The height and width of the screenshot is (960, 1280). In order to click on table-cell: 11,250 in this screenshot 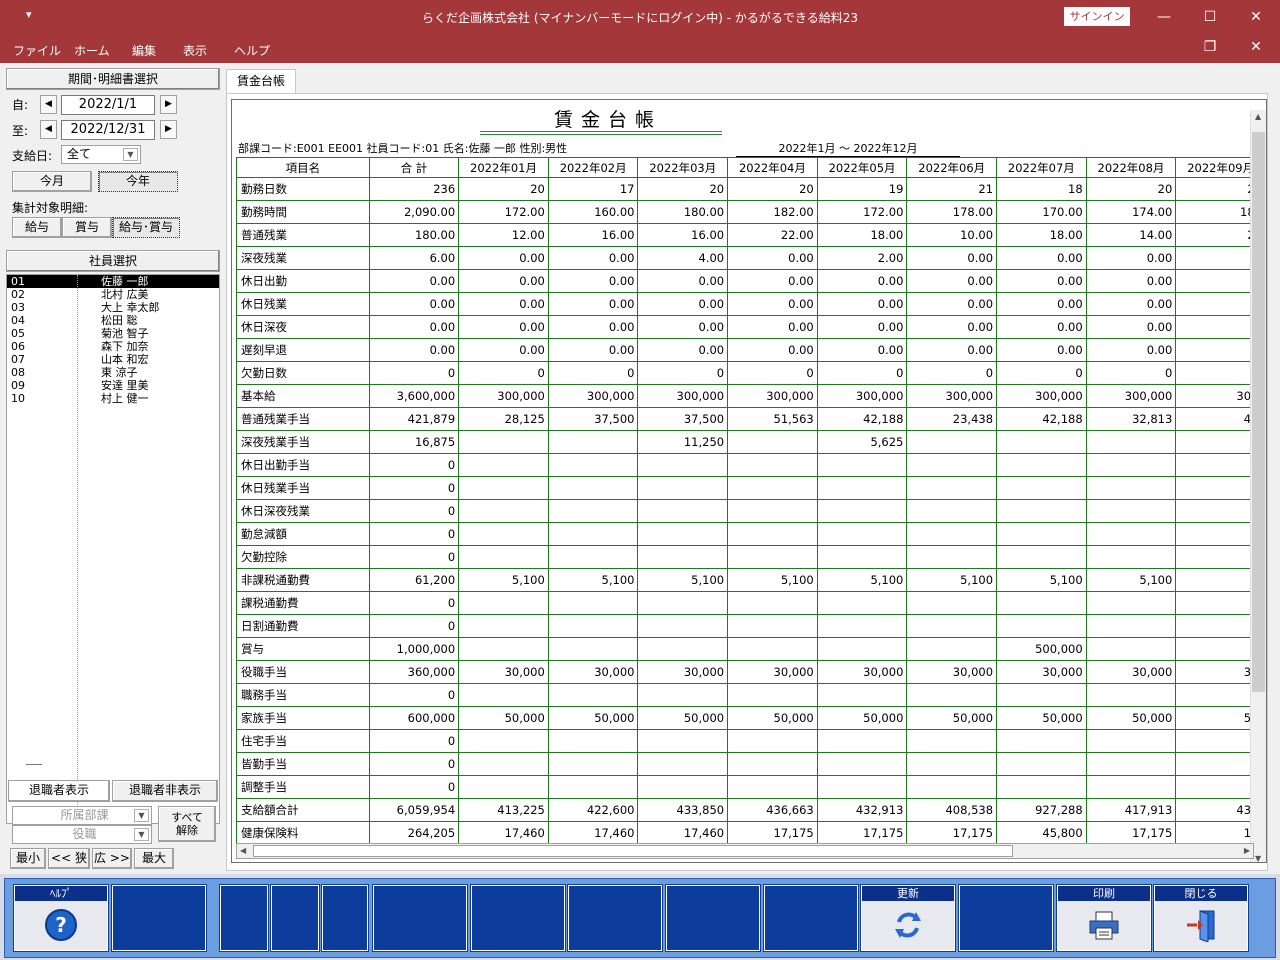, I will do `click(683, 442)`.